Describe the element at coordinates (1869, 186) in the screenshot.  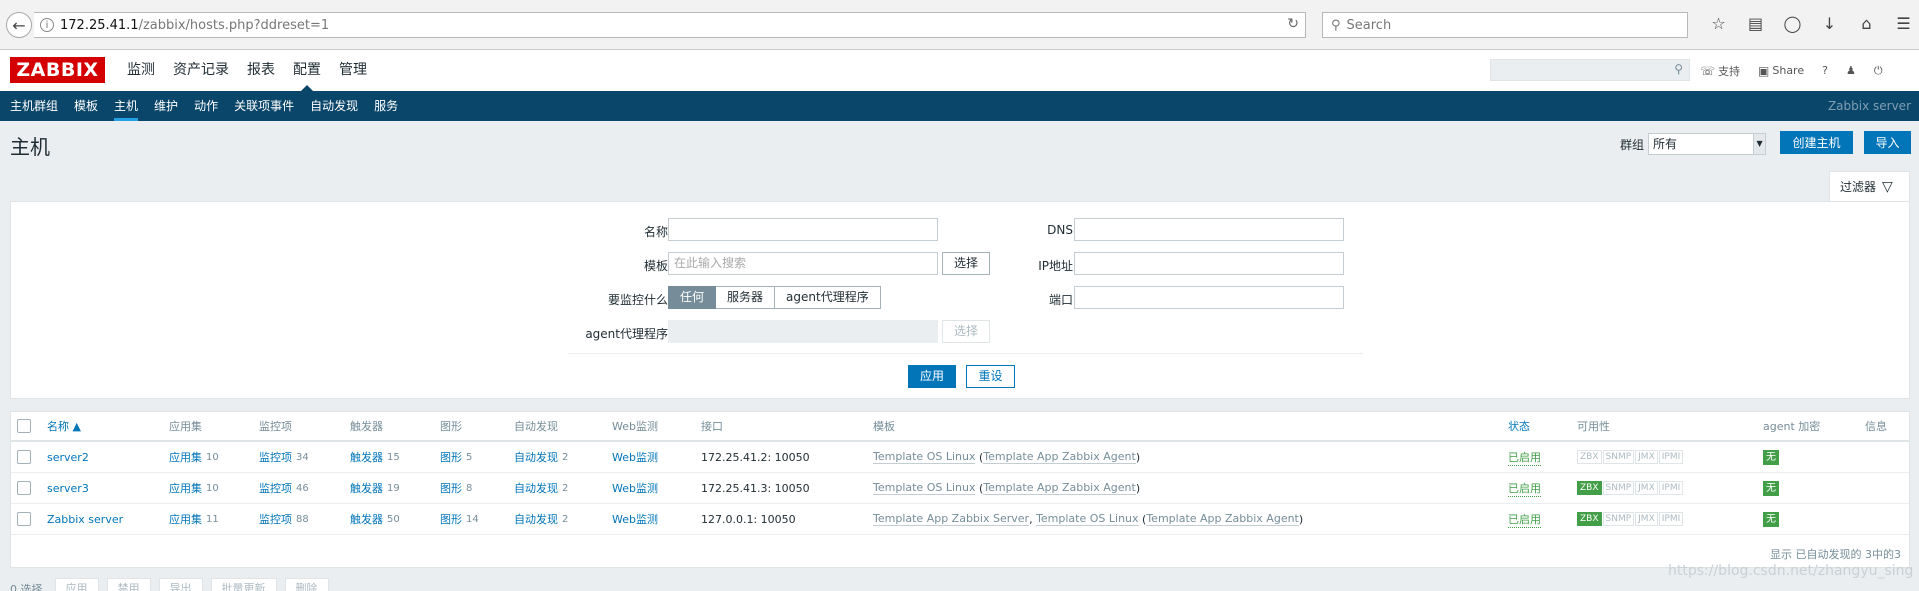
I see `filter-tab: 过滤器 ▽` at that location.